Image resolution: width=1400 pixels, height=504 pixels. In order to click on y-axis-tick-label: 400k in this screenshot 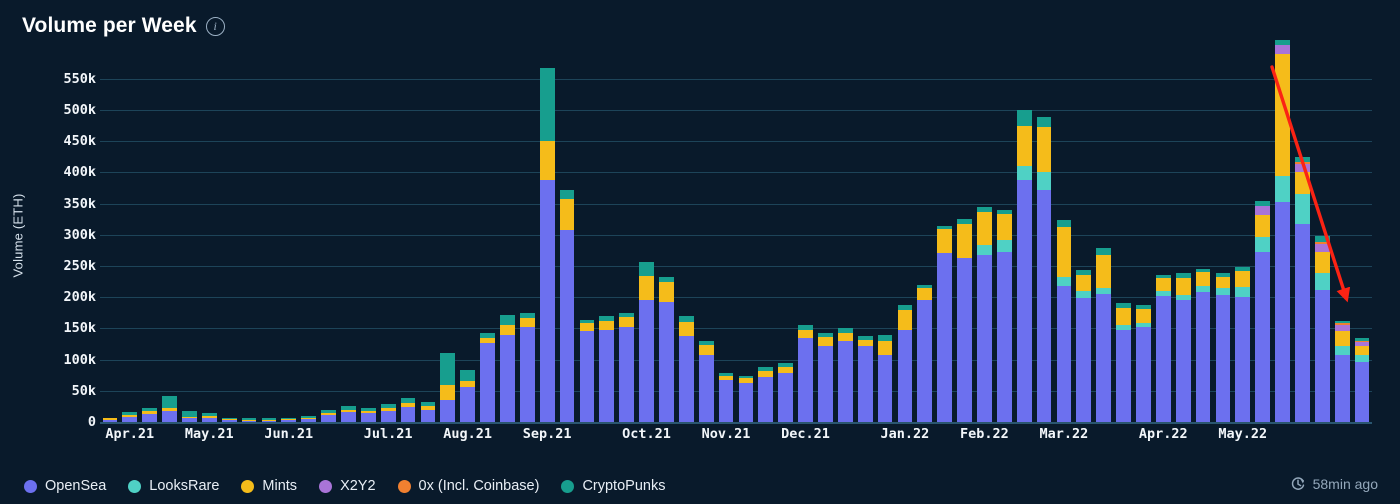, I will do `click(79, 172)`.